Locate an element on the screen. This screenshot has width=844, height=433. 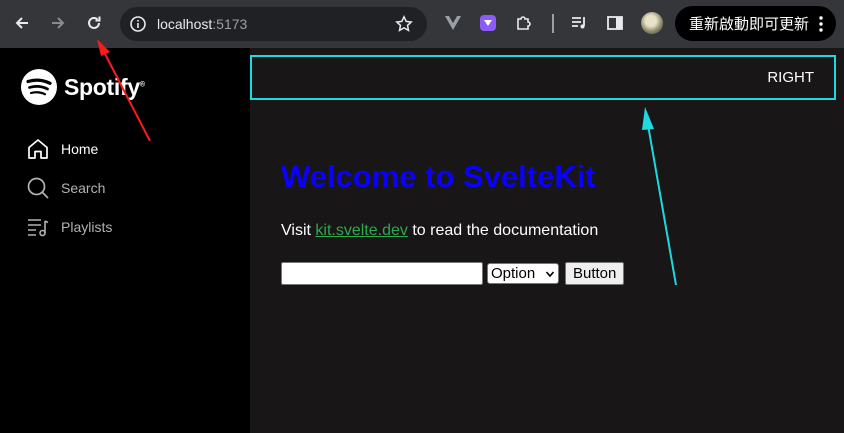
select-value: Option is located at coordinates (513, 273).